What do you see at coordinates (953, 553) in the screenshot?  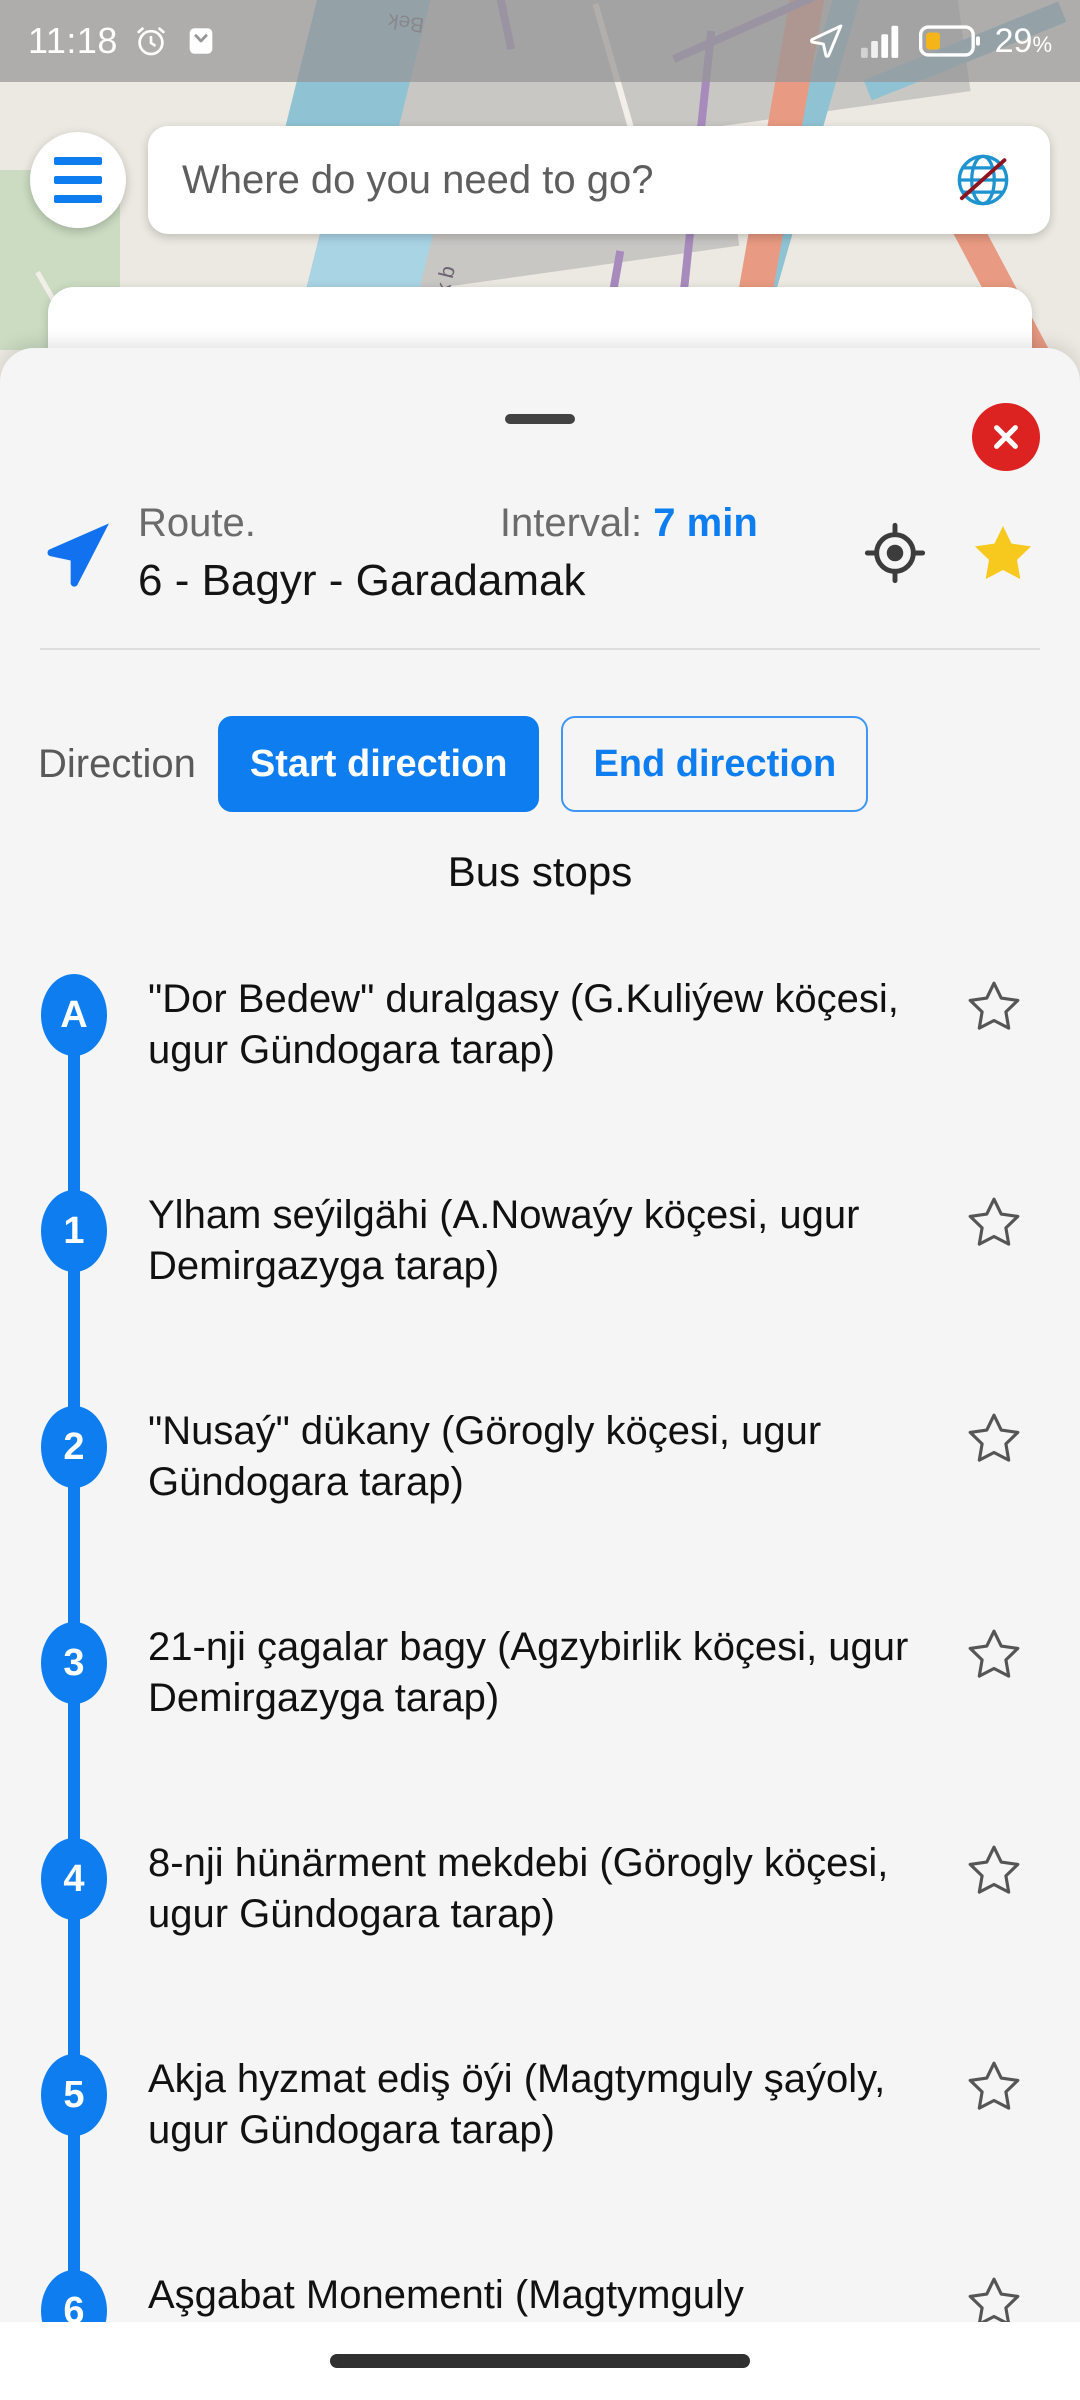 I see `route-header-actions` at bounding box center [953, 553].